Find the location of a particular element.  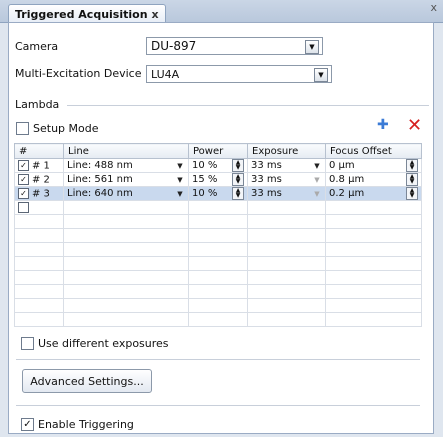

enable-triggering-checkbox: ✓ is located at coordinates (27, 424).